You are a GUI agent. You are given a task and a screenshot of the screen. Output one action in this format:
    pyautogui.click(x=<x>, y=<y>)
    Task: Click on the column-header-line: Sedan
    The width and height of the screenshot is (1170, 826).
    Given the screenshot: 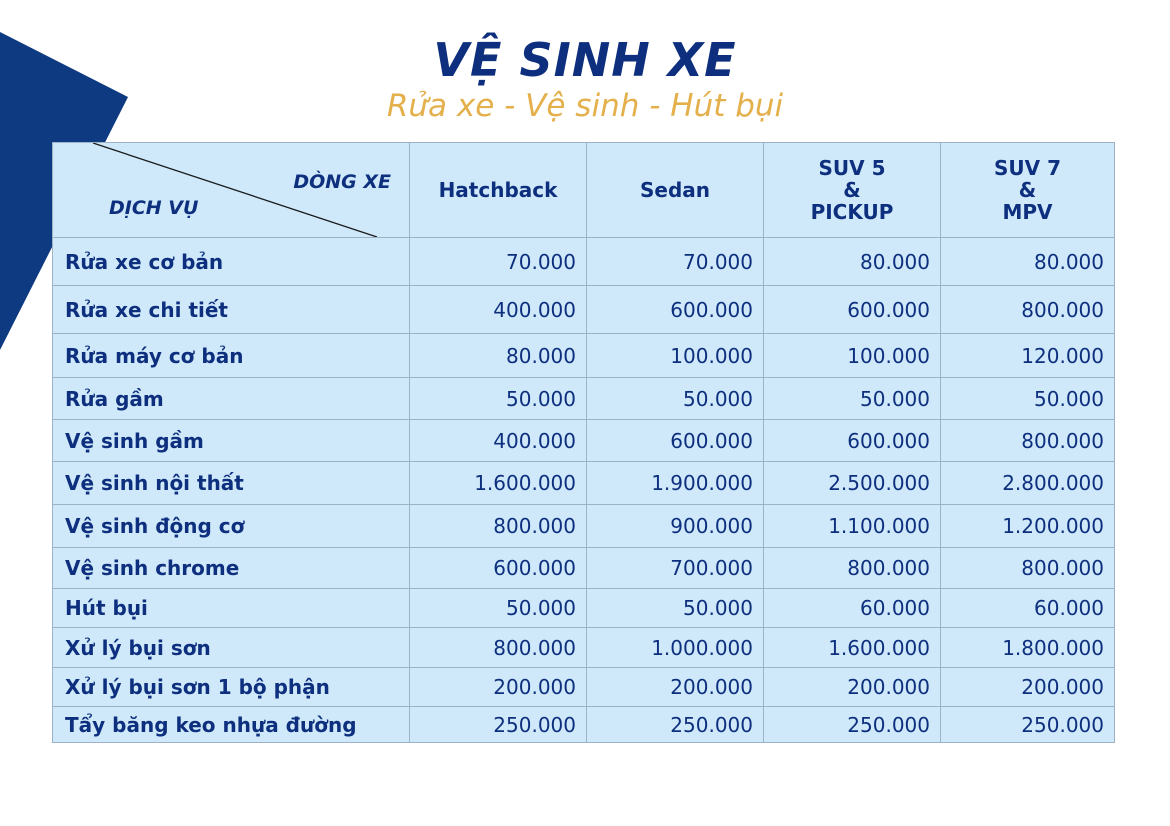 What is the action you would take?
    pyautogui.click(x=675, y=190)
    